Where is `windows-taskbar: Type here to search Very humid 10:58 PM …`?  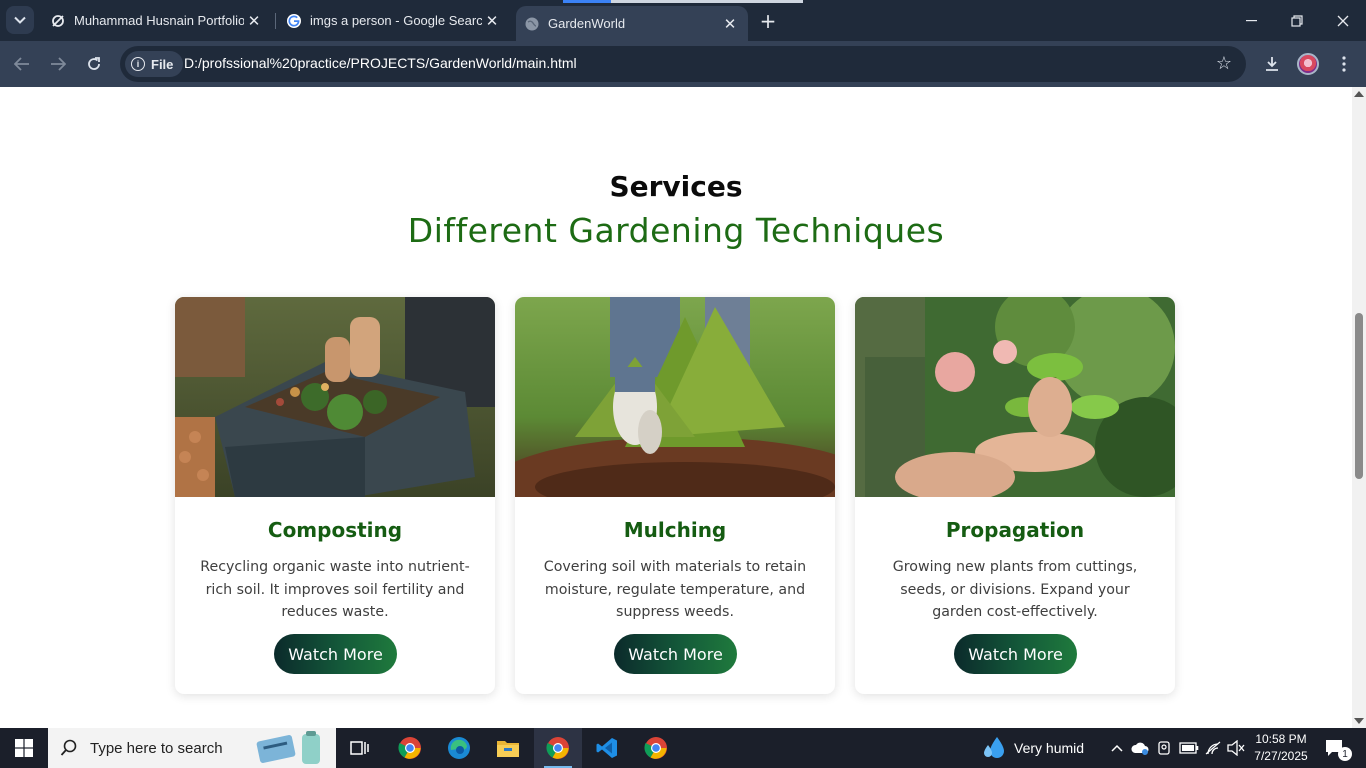
windows-taskbar: Type here to search Very humid 10:58 PM … is located at coordinates (683, 748).